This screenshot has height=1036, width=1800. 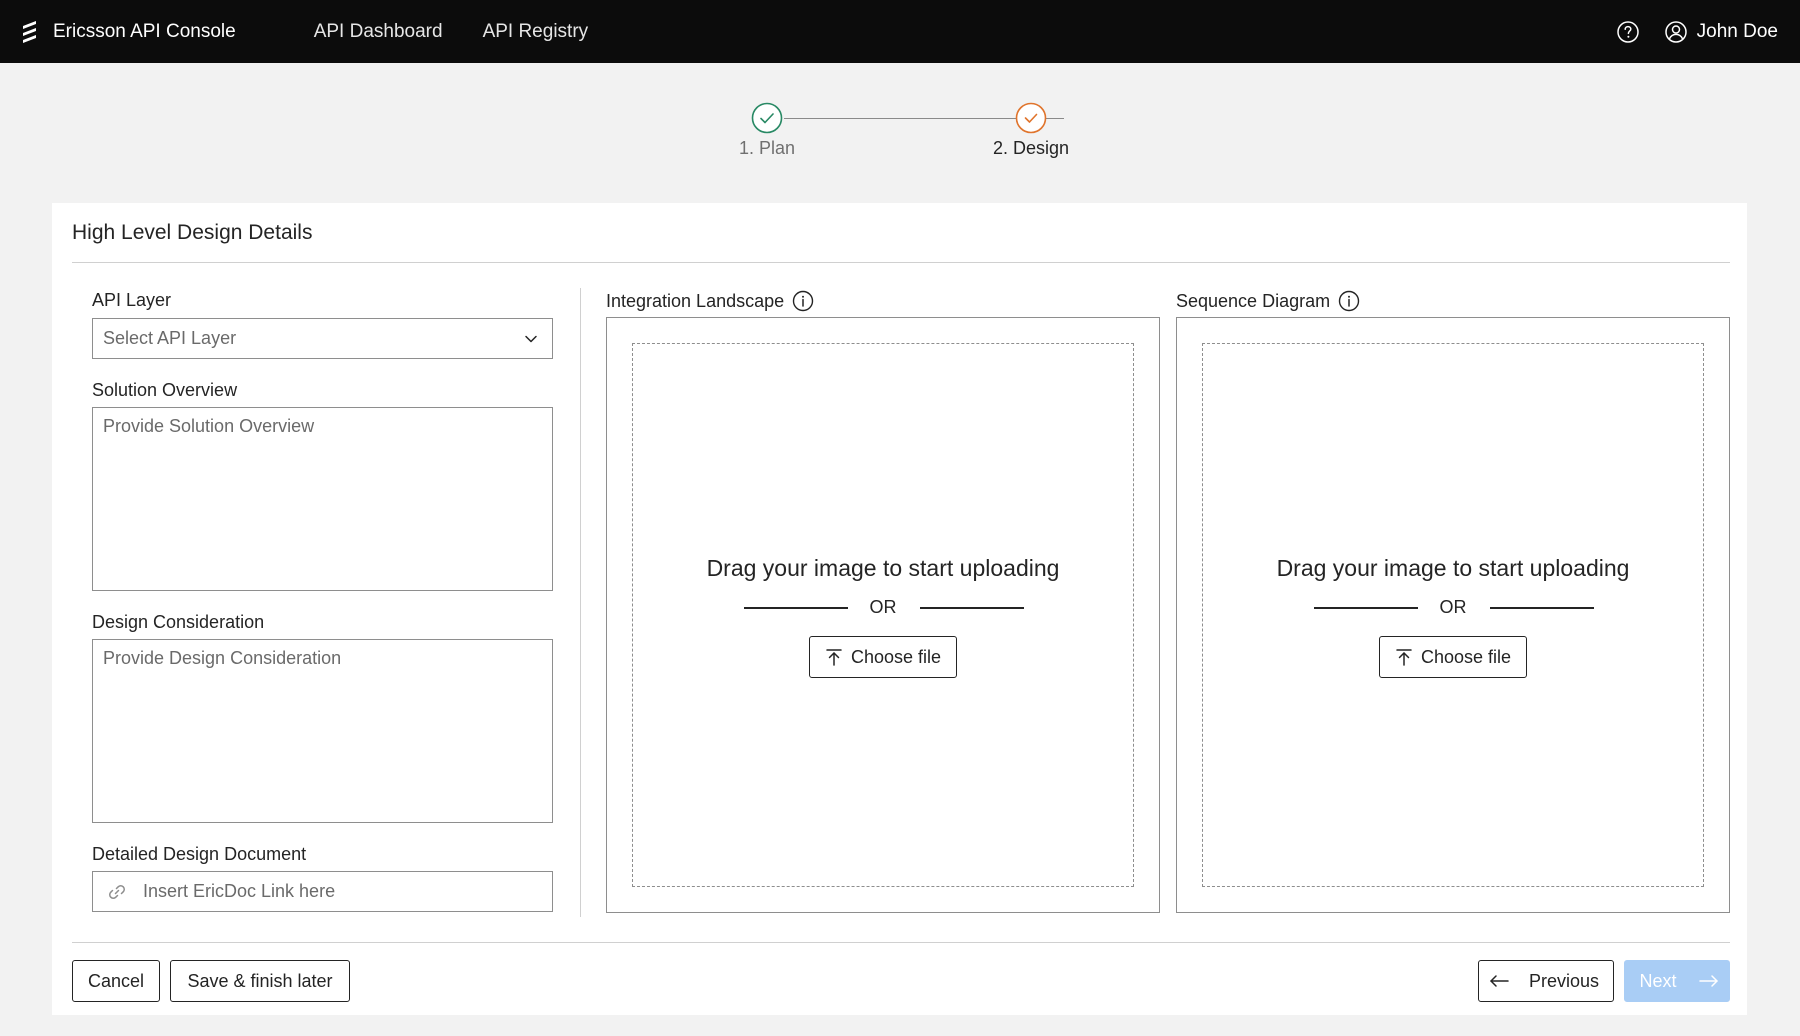 What do you see at coordinates (1253, 300) in the screenshot?
I see `upload-label-text: Sequence Diagram` at bounding box center [1253, 300].